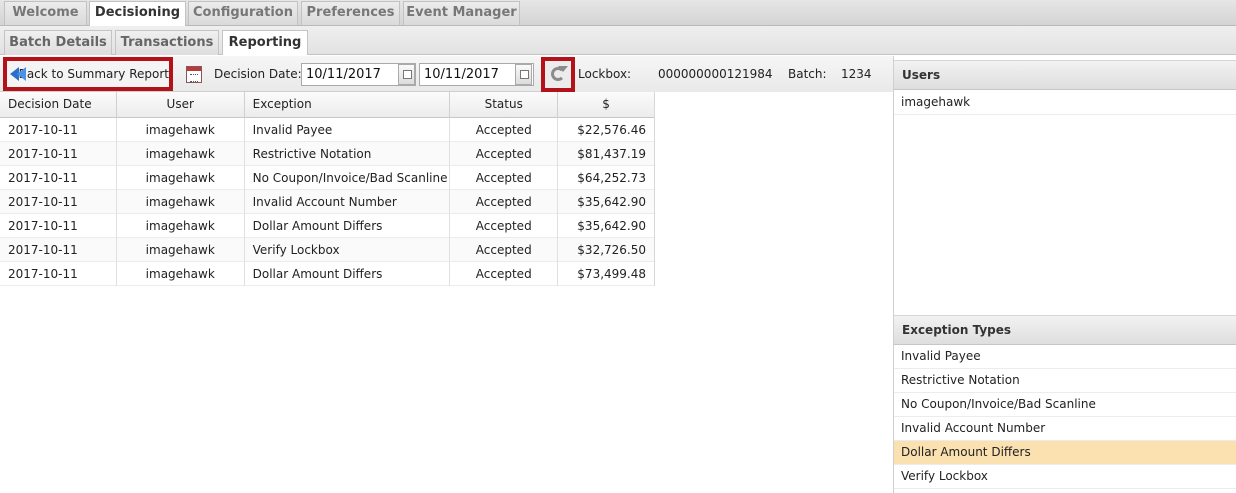 The height and width of the screenshot is (493, 1236). What do you see at coordinates (1065, 357) in the screenshot?
I see `exception-item-invalid-payee: Invalid Payee` at bounding box center [1065, 357].